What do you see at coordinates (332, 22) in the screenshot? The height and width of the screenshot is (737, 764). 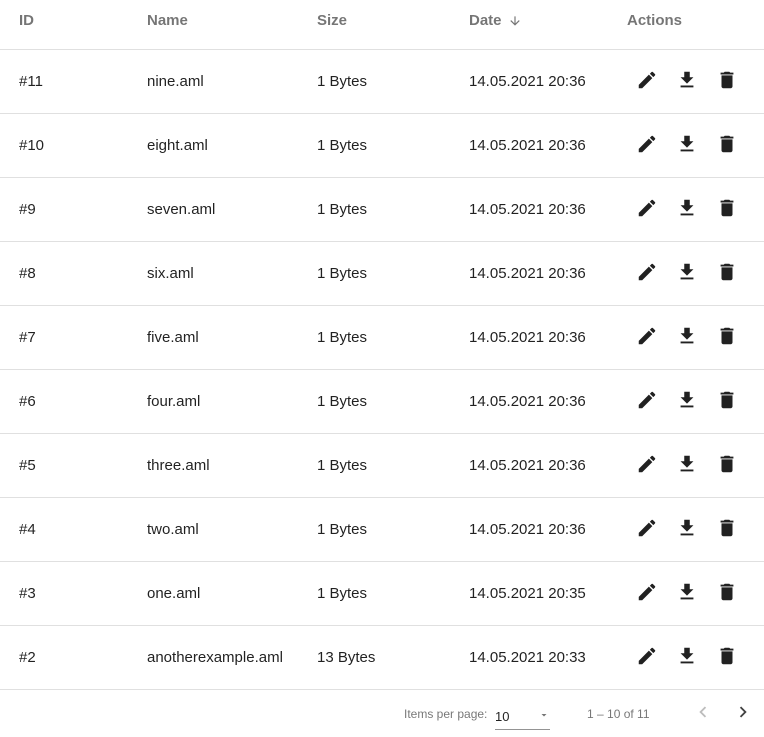 I see `header-size: Size` at bounding box center [332, 22].